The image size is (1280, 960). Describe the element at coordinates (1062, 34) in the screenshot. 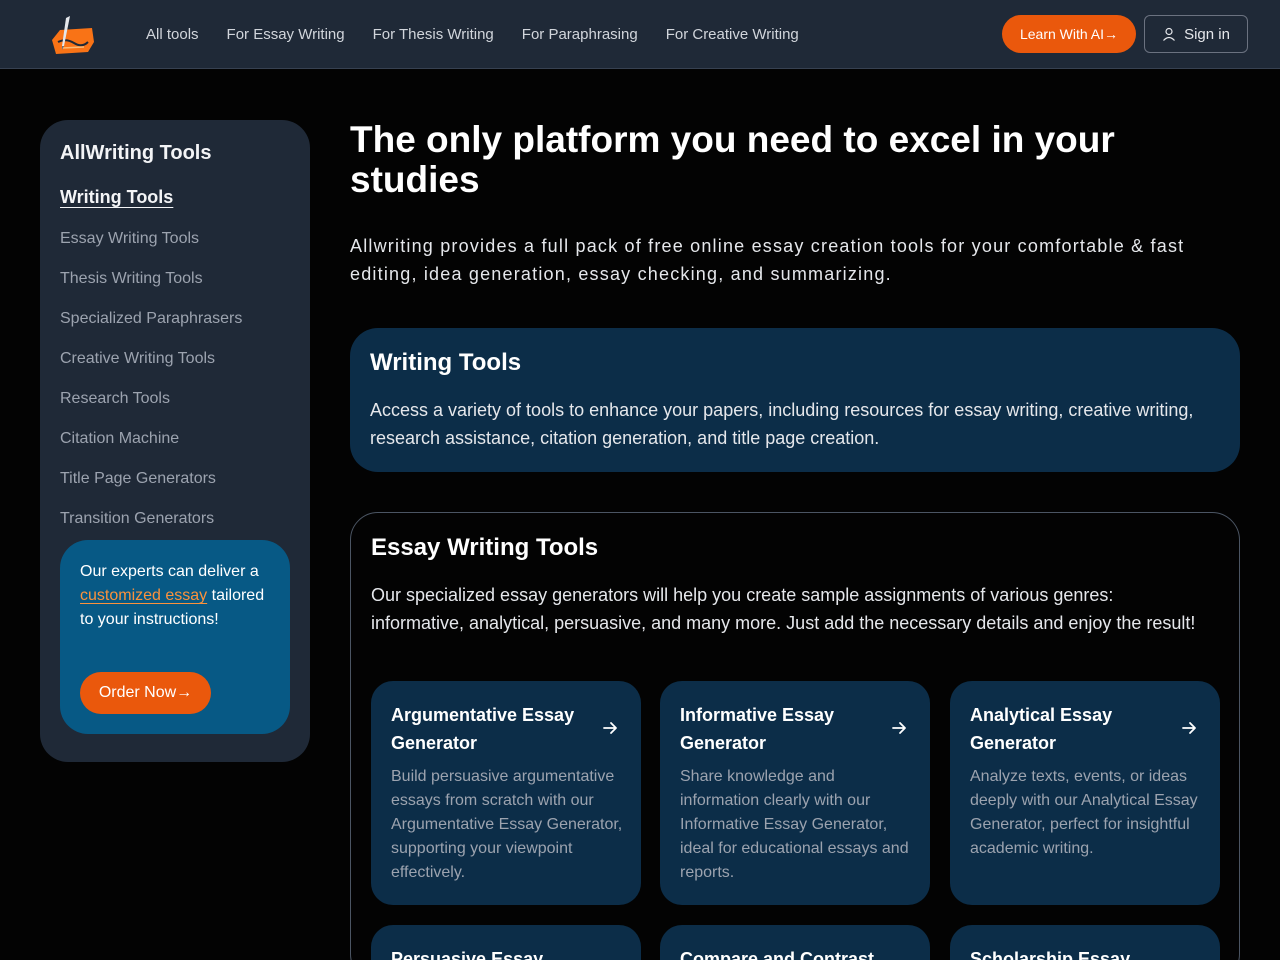

I see `learn-with-ai-label: Learn With AI` at that location.